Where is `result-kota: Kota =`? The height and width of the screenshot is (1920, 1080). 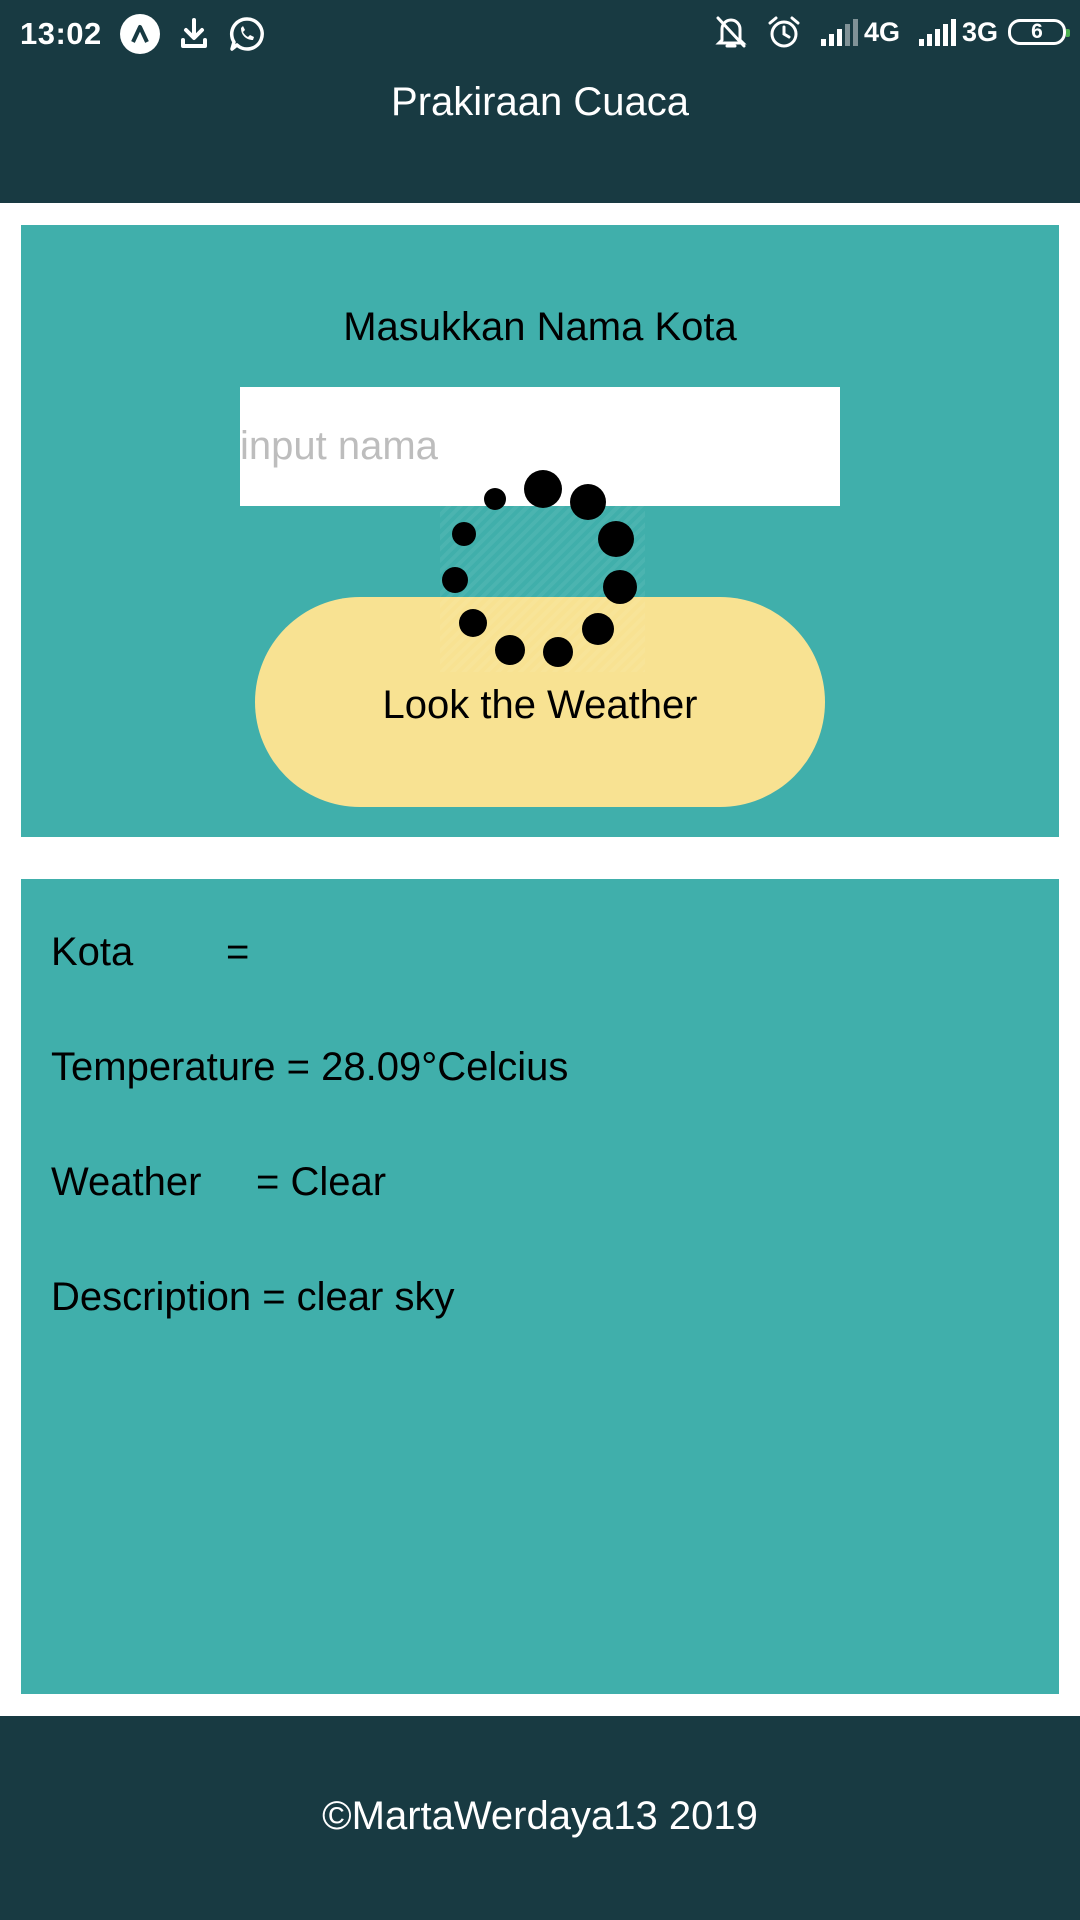 result-kota: Kota = is located at coordinates (155, 952).